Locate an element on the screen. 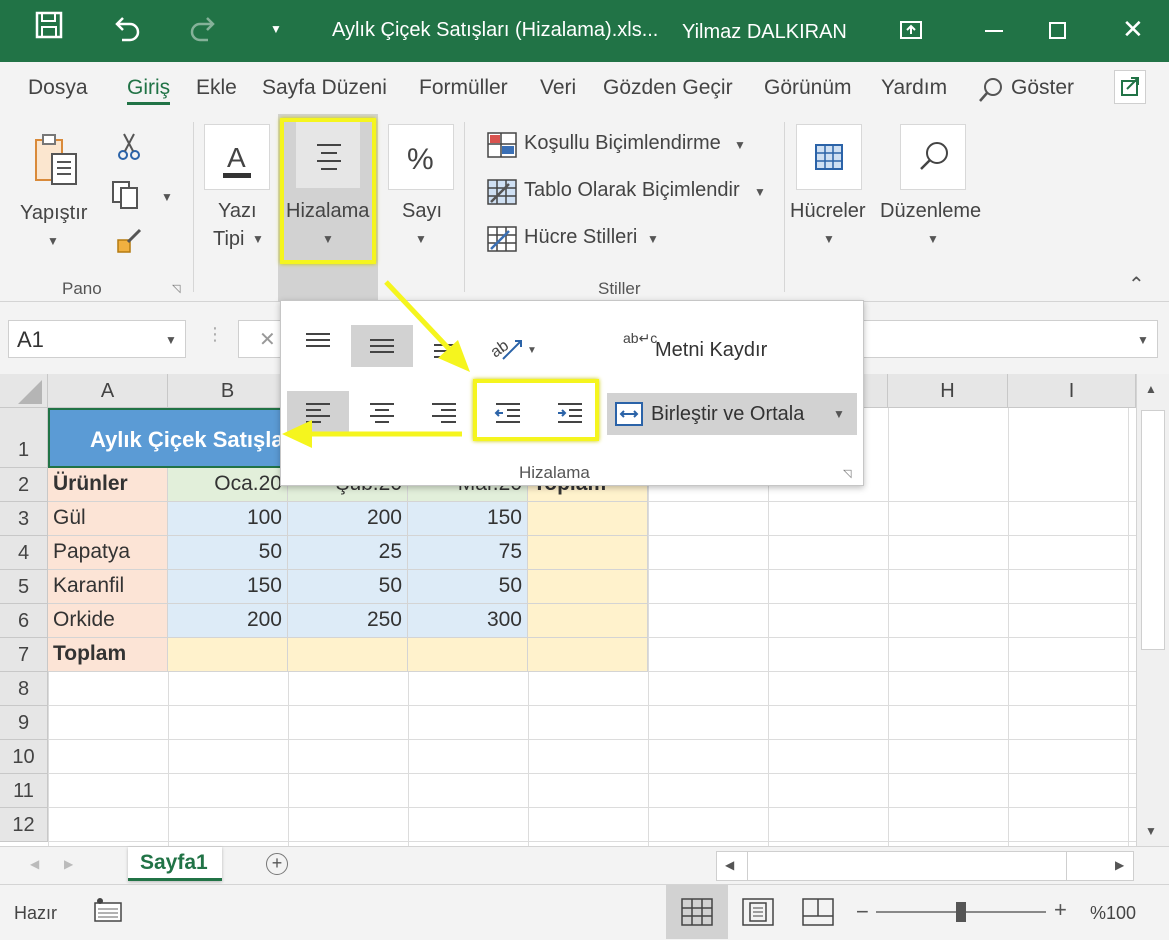  horizontal-scroll-thumb is located at coordinates (907, 866).